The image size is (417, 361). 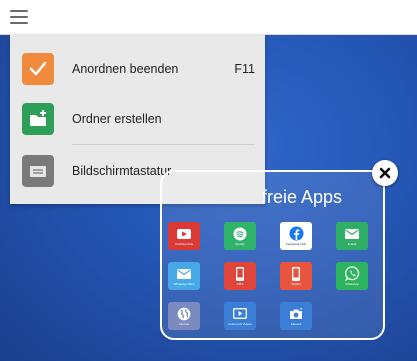 I want to click on camera-icon, so click(x=296, y=314).